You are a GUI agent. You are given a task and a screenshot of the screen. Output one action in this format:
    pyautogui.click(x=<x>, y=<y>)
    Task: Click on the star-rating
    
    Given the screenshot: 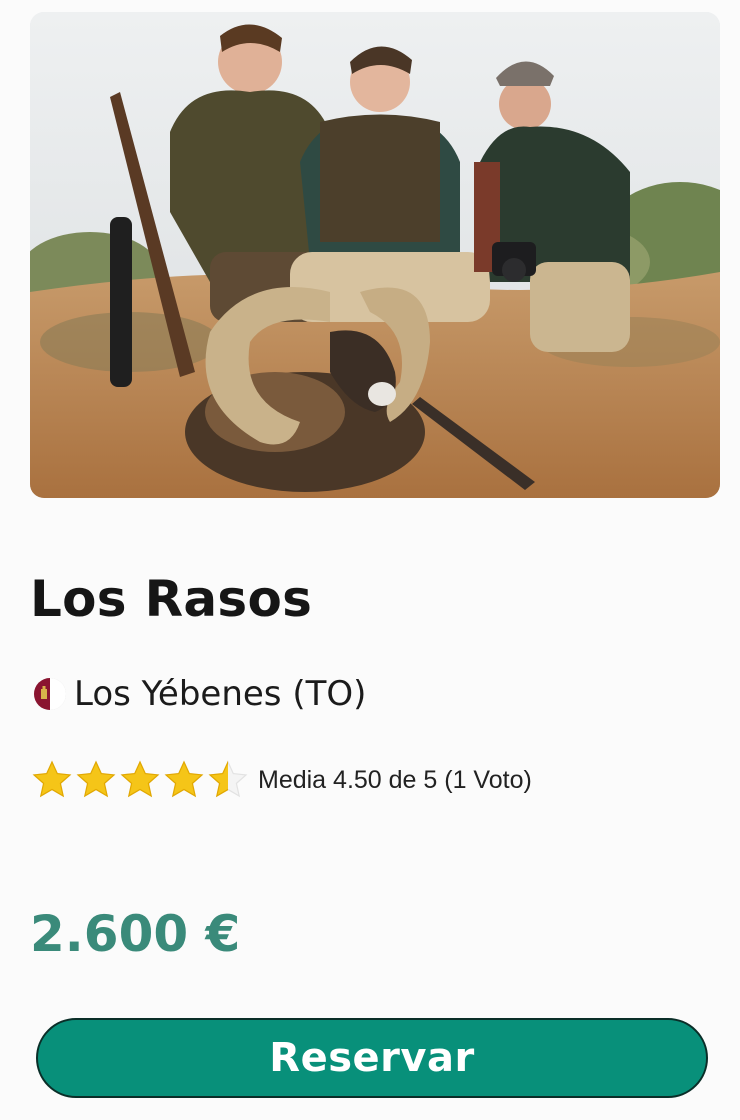 What is the action you would take?
    pyautogui.click(x=140, y=780)
    